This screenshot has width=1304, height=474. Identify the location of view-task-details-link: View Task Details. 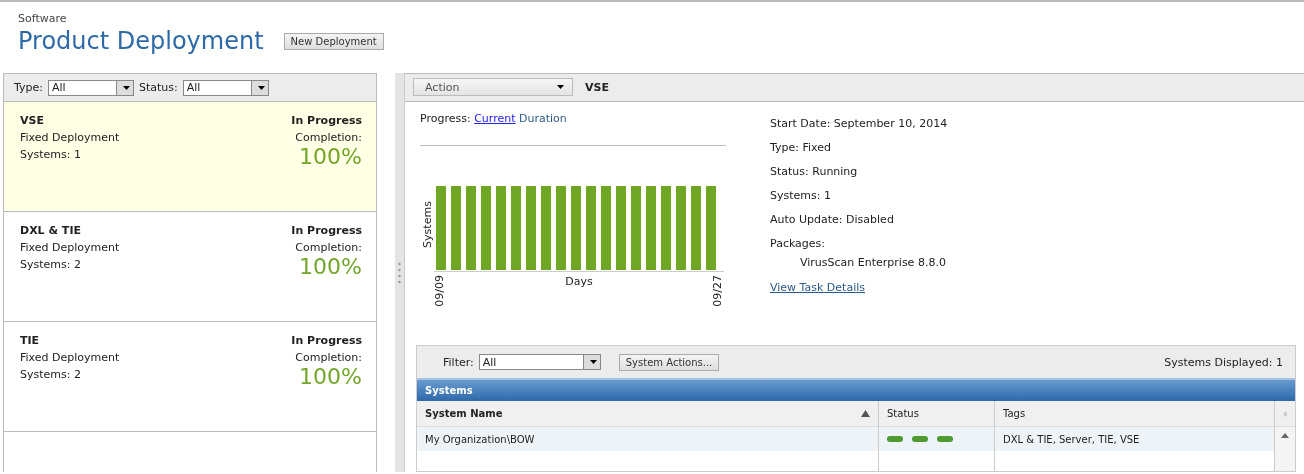
(817, 287).